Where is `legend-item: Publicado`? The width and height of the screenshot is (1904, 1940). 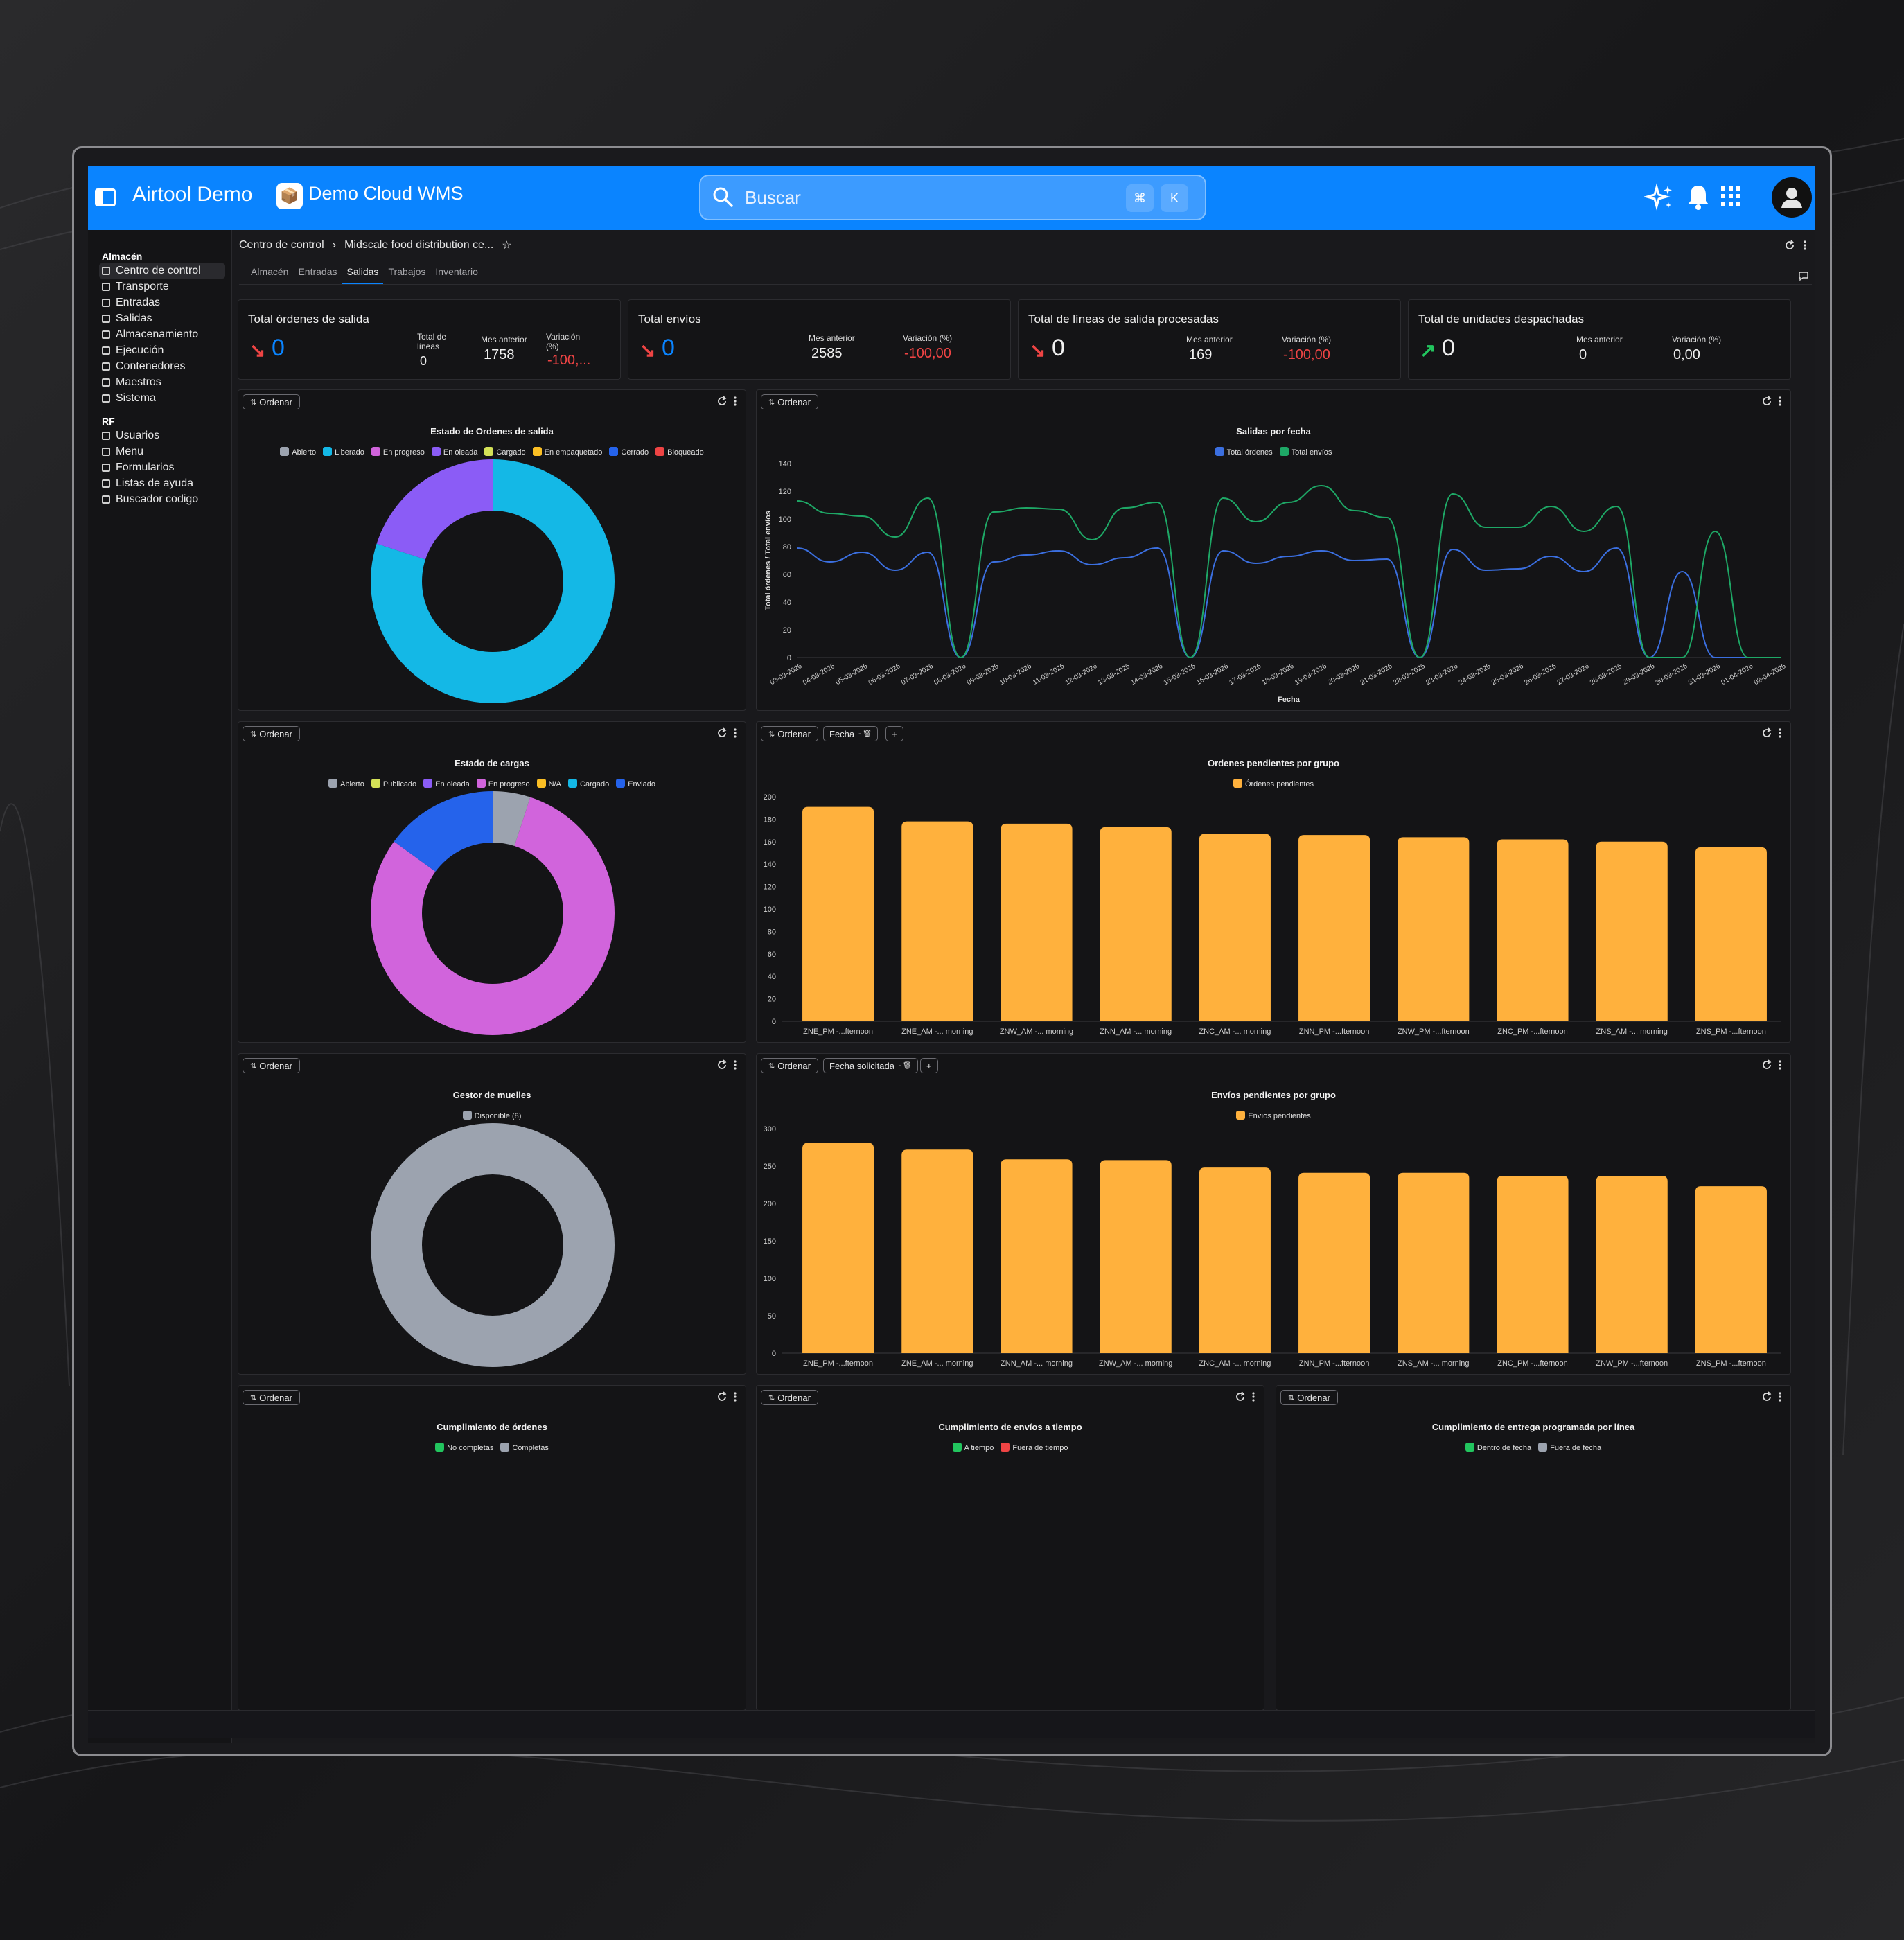
legend-item: Publicado is located at coordinates (394, 783).